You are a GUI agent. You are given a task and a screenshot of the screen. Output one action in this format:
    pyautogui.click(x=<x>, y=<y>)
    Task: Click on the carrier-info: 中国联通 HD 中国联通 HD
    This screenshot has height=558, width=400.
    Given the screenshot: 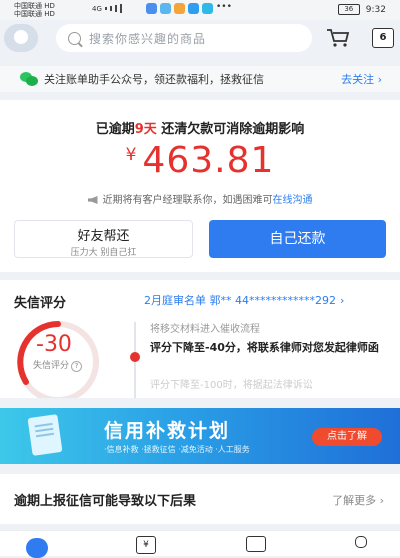 What is the action you would take?
    pyautogui.click(x=34, y=10)
    